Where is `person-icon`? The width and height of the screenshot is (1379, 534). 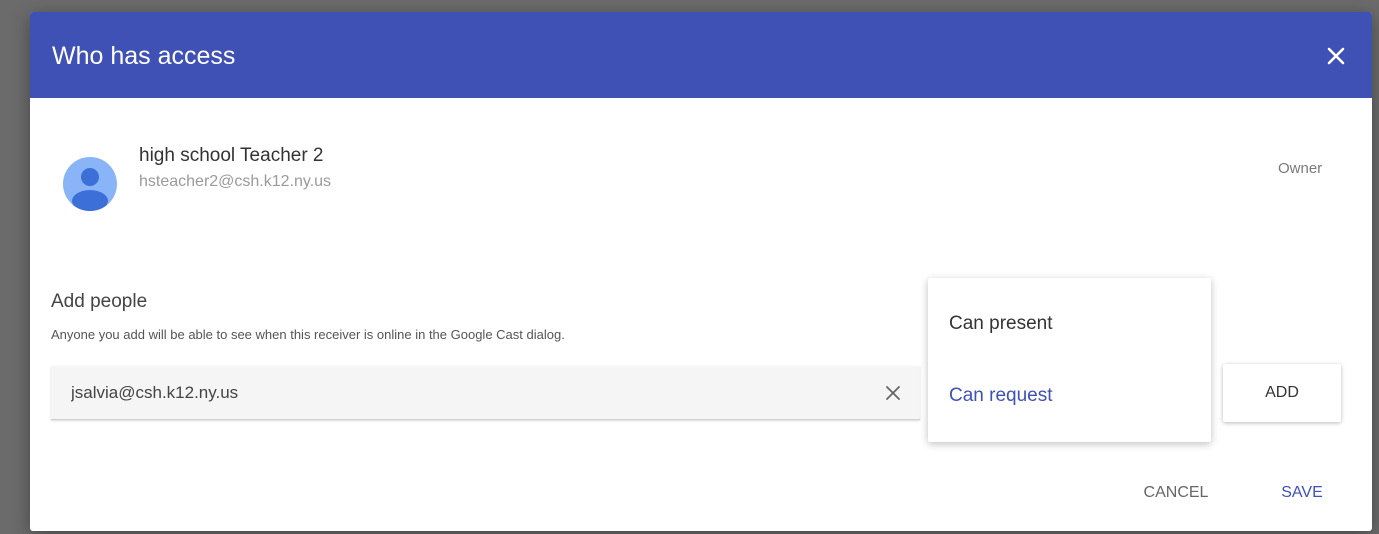
person-icon is located at coordinates (90, 189).